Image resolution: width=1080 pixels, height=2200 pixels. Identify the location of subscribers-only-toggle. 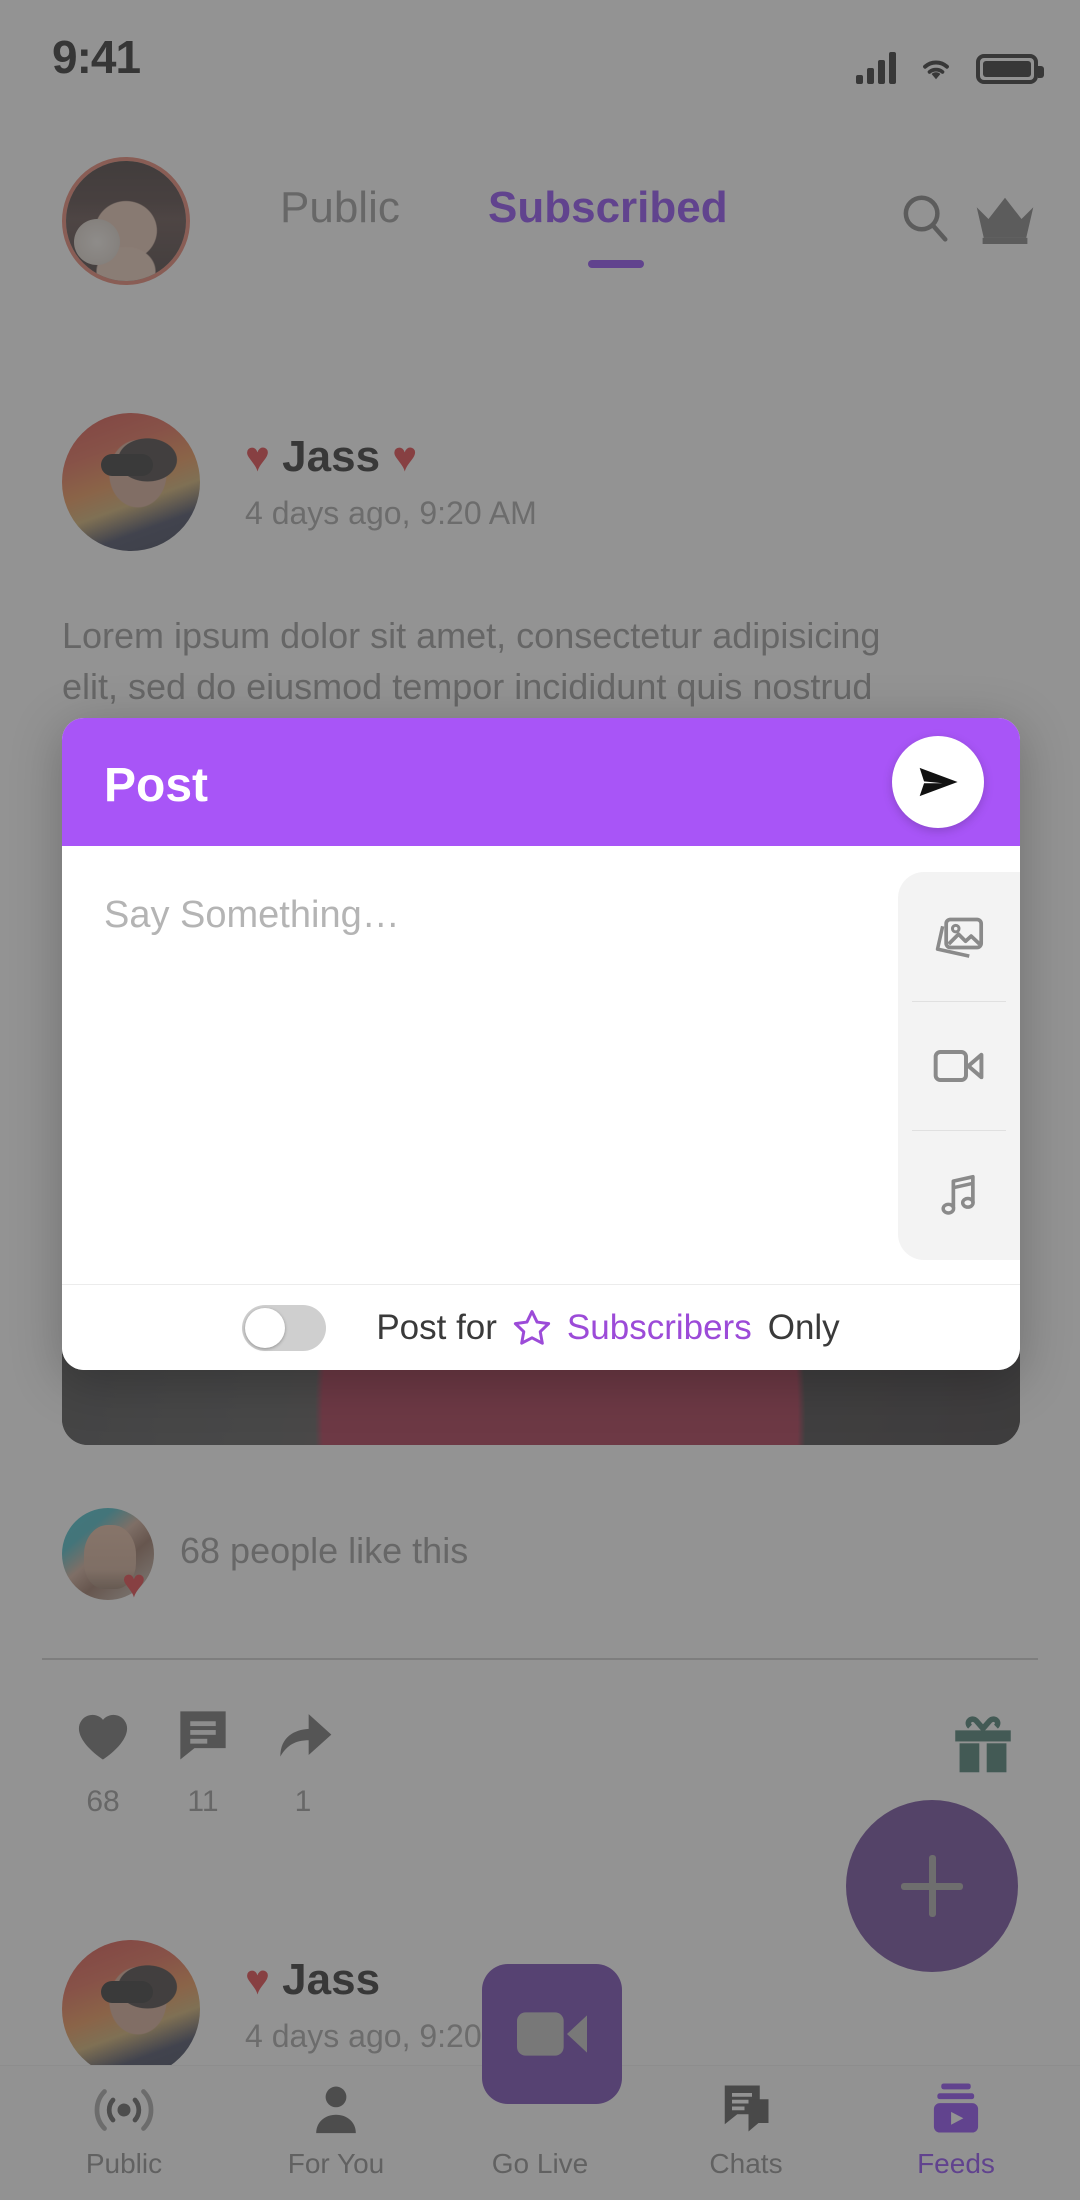
(284, 1327).